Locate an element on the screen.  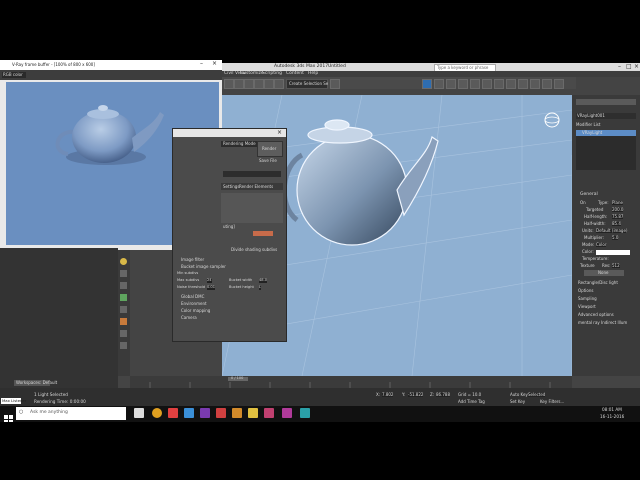
sun-icon is located at coordinates (123, 261).